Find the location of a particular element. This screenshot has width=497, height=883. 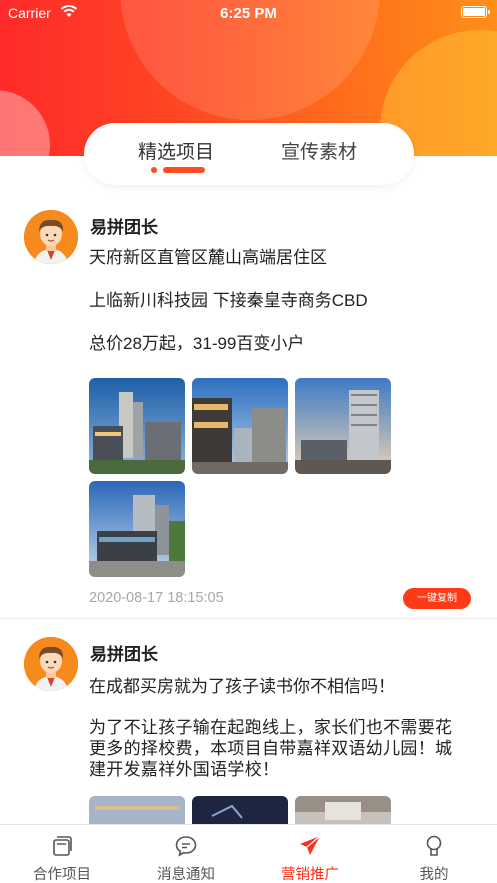

tab-marketing: 营销推广 is located at coordinates (310, 854).